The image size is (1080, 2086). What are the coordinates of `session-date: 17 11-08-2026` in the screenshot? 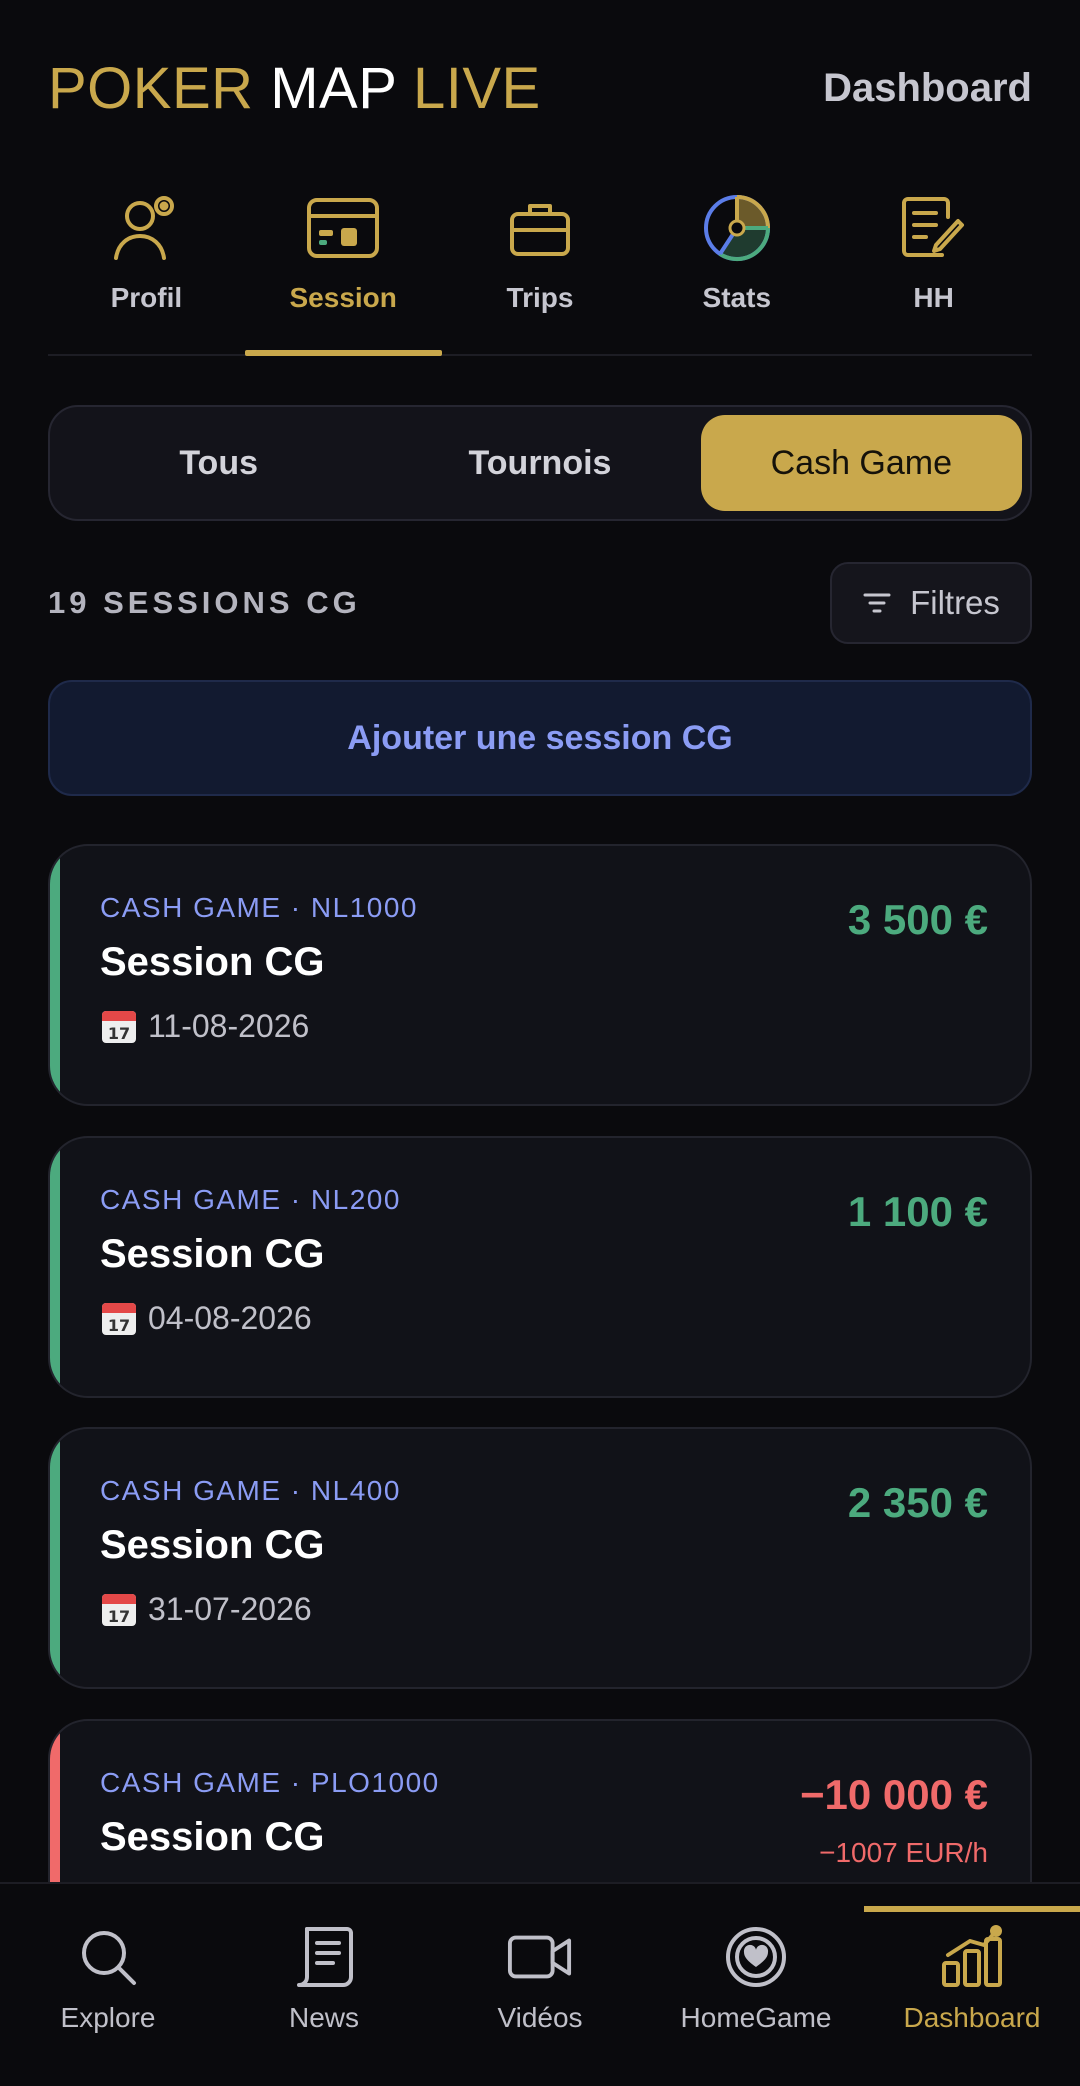 It's located at (544, 1026).